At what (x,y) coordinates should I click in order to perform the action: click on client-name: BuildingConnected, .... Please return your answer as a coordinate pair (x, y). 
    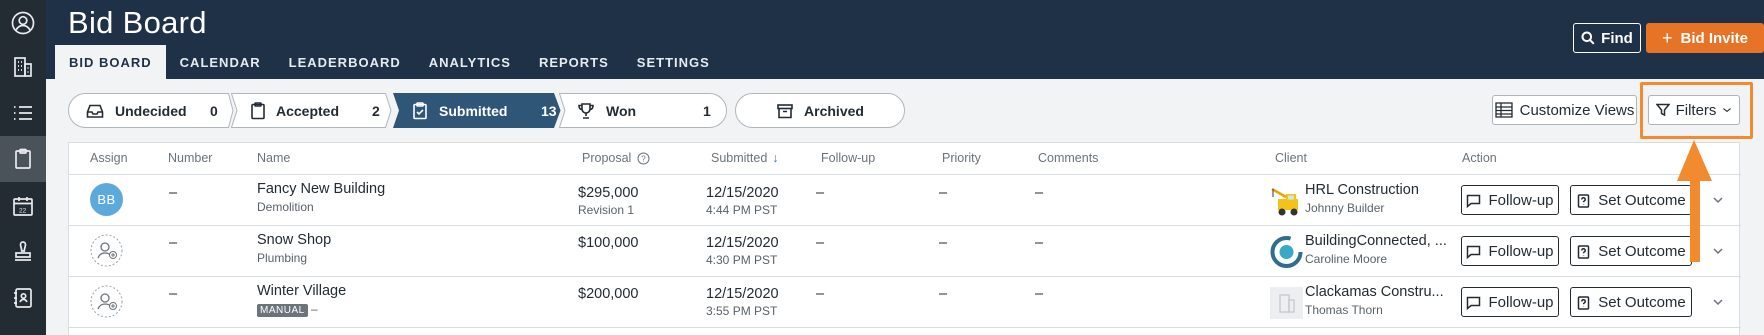
    Looking at the image, I should click on (1376, 241).